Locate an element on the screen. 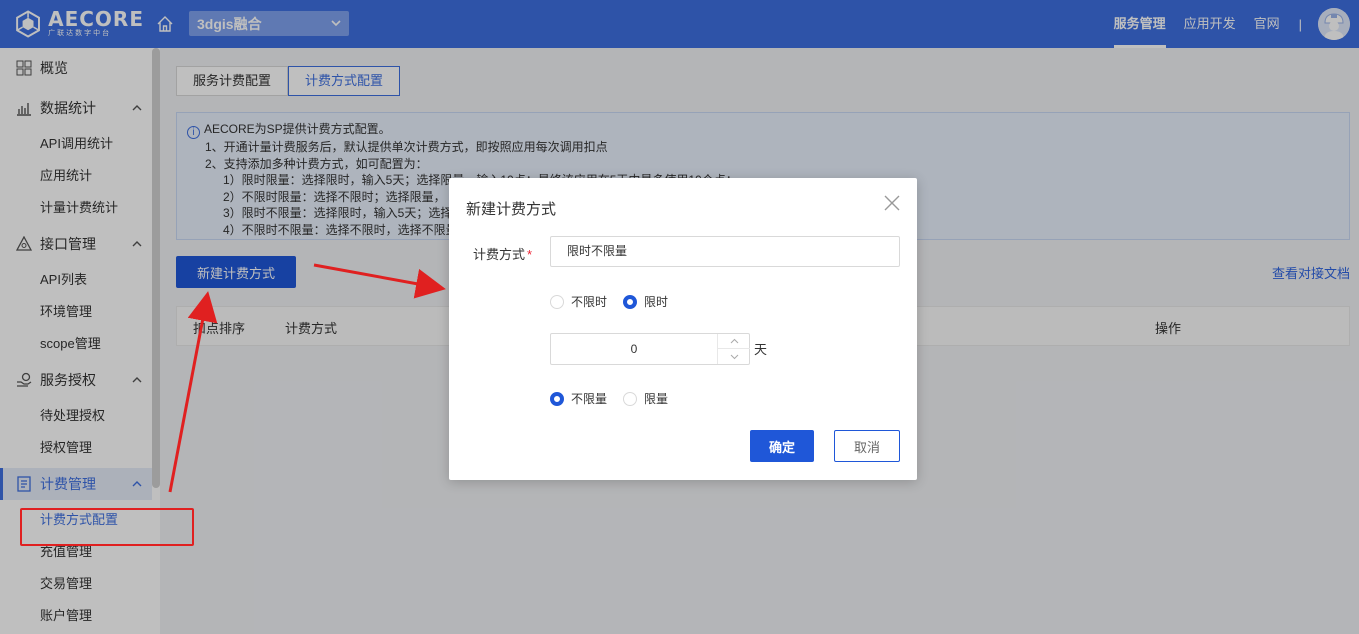 Image resolution: width=1359 pixels, height=634 pixels. close-icon is located at coordinates (892, 203).